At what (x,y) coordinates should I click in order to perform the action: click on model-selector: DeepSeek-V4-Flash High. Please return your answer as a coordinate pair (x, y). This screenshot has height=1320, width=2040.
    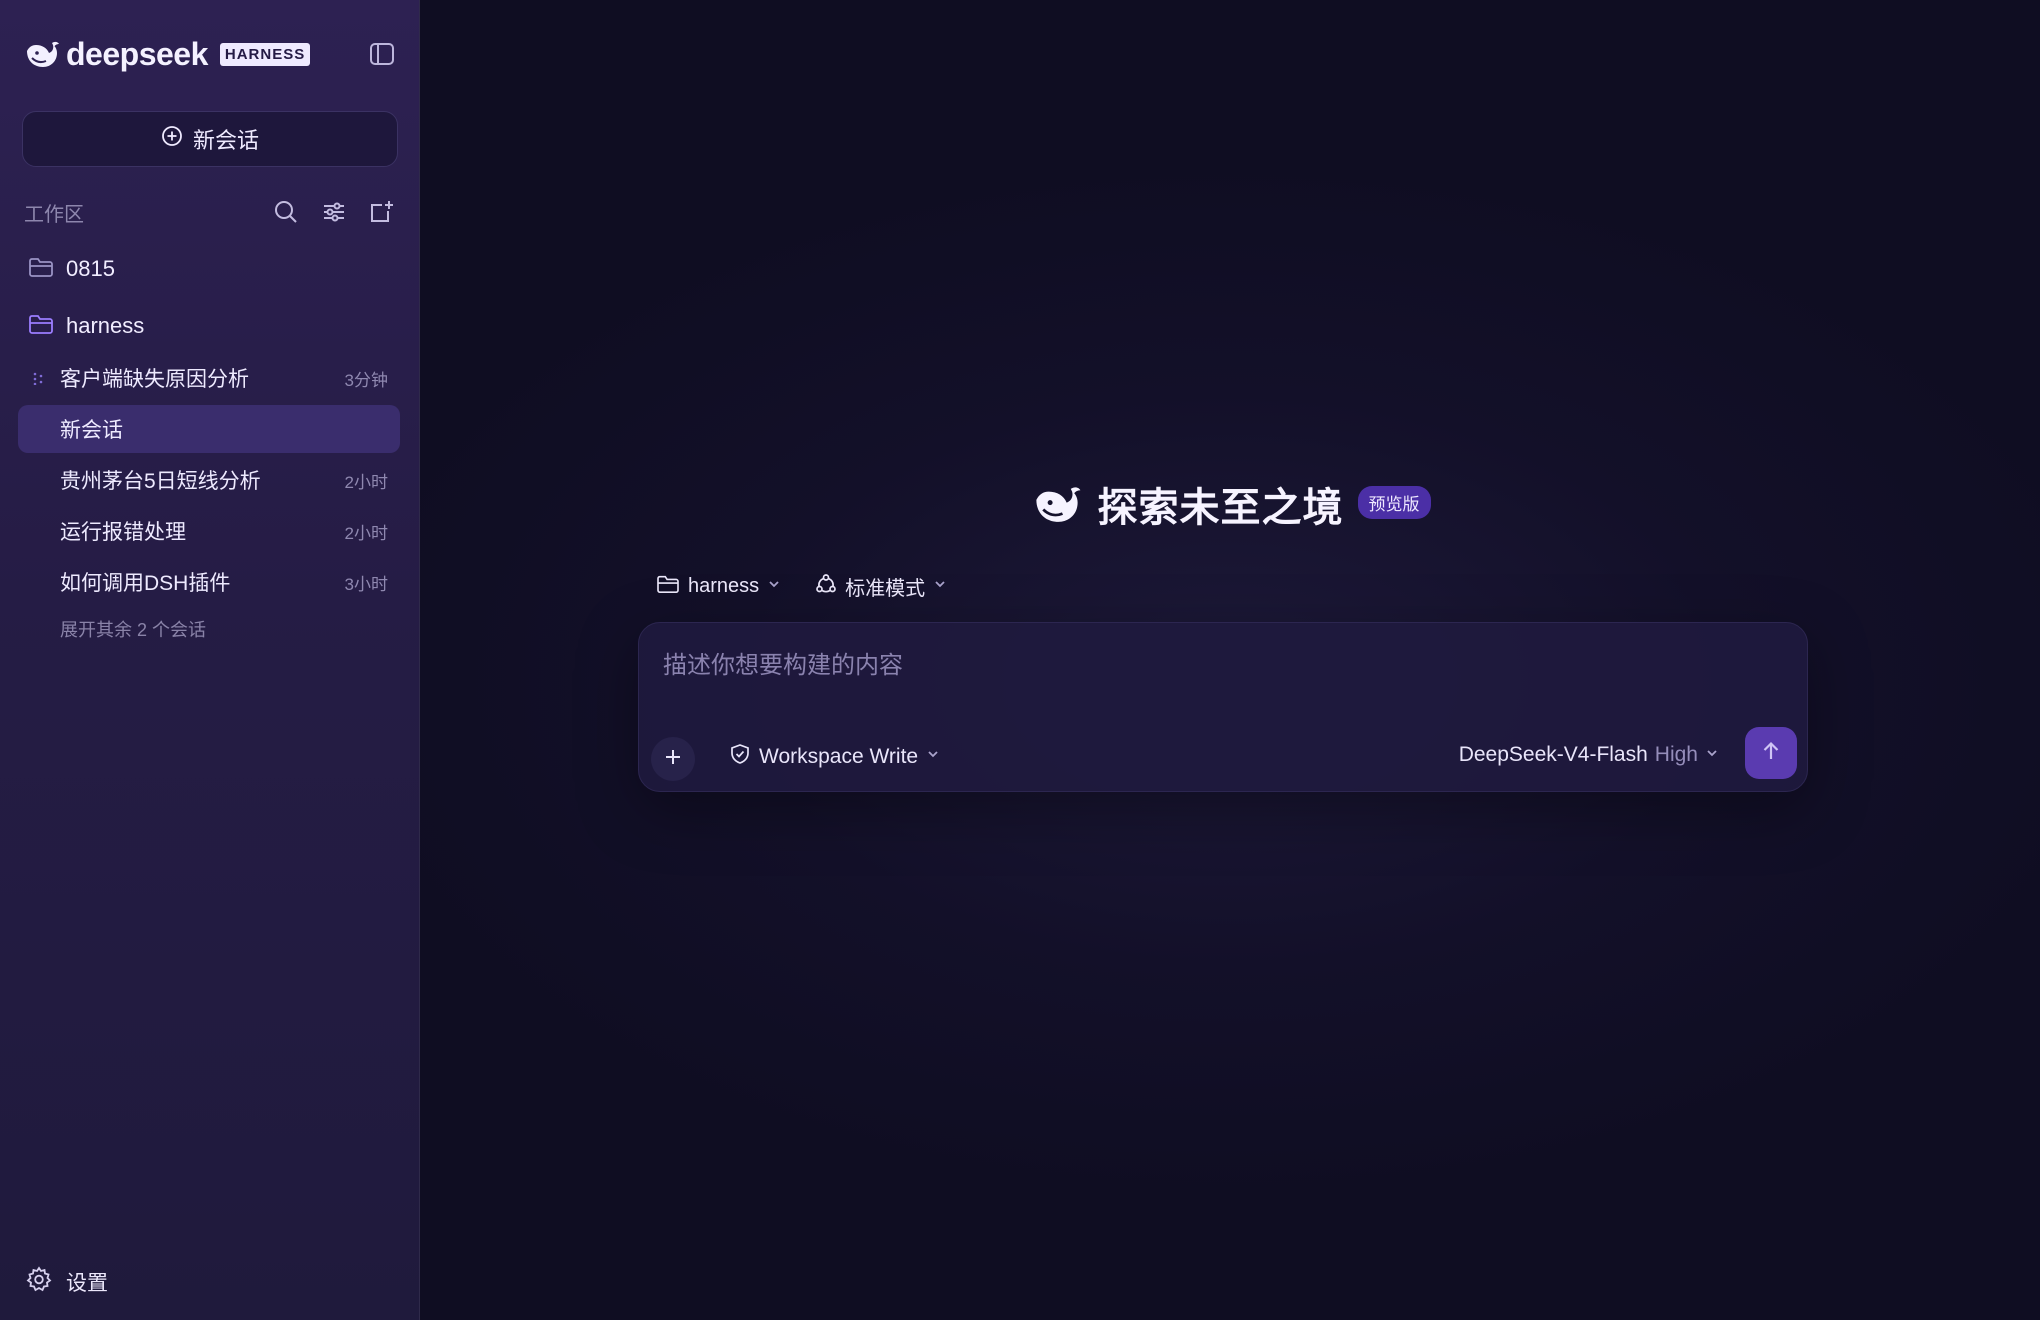
    Looking at the image, I should click on (1589, 755).